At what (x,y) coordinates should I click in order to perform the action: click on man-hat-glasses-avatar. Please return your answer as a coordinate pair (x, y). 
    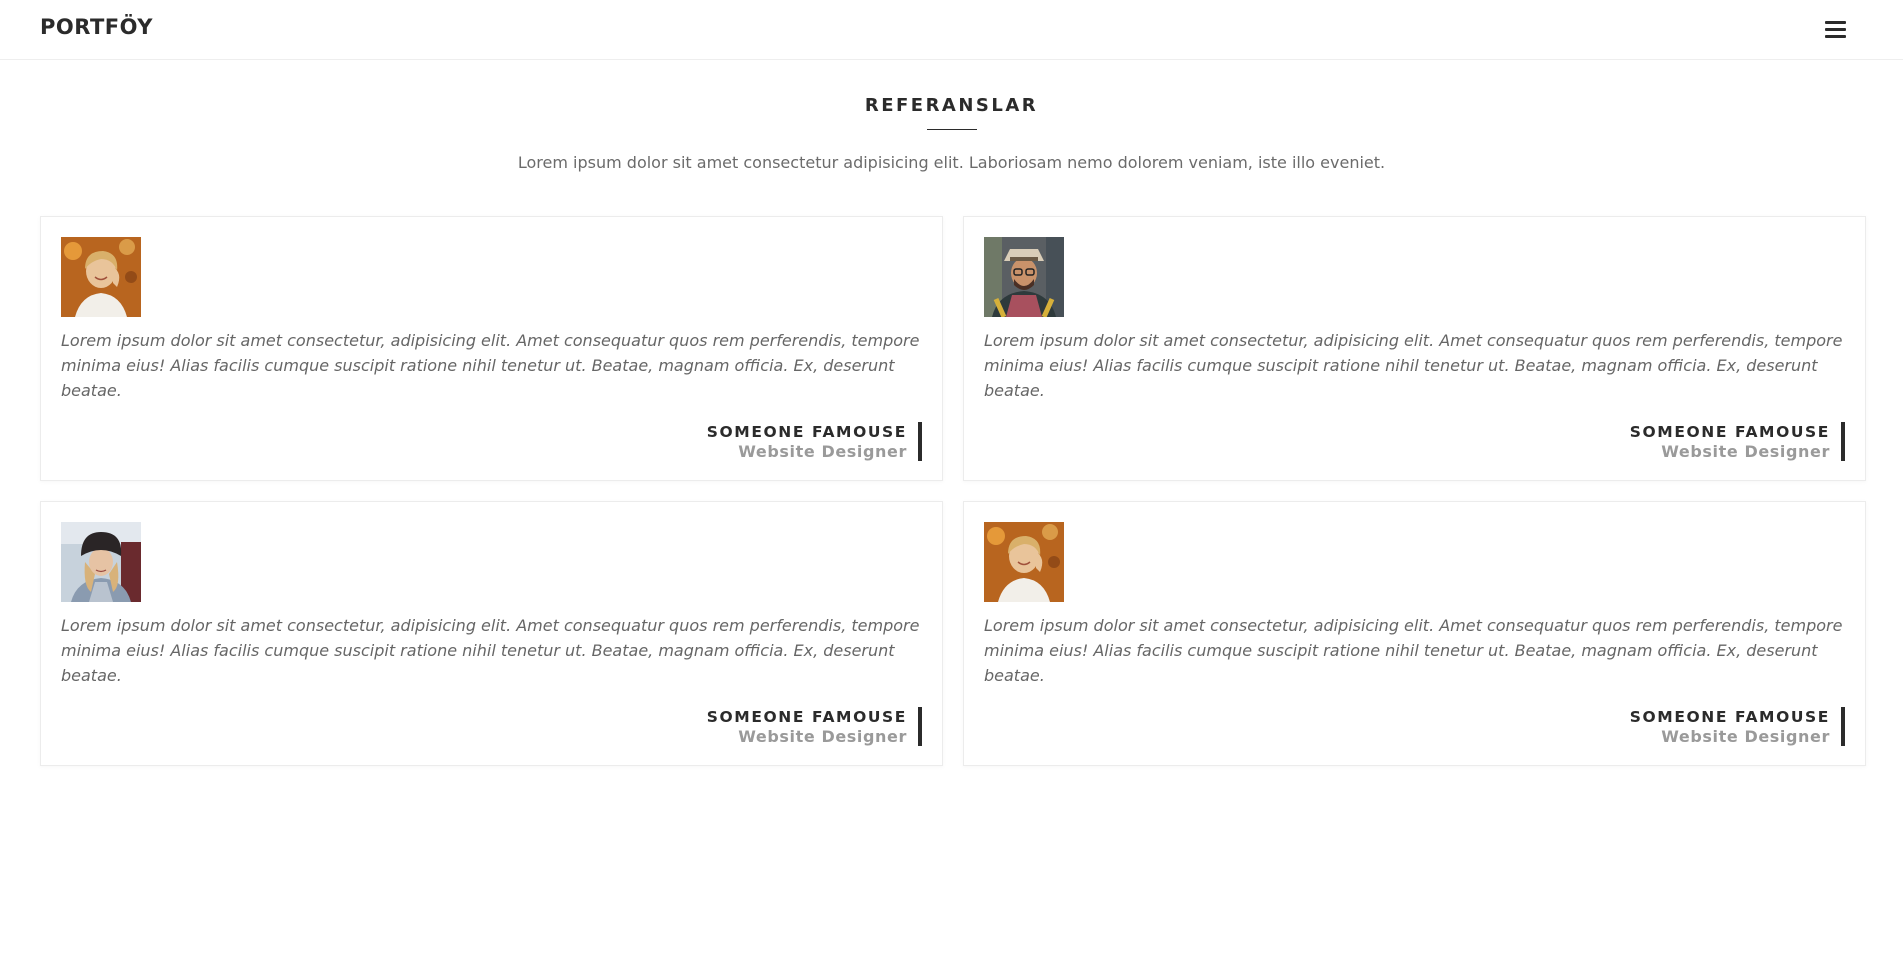
    Looking at the image, I should click on (1024, 277).